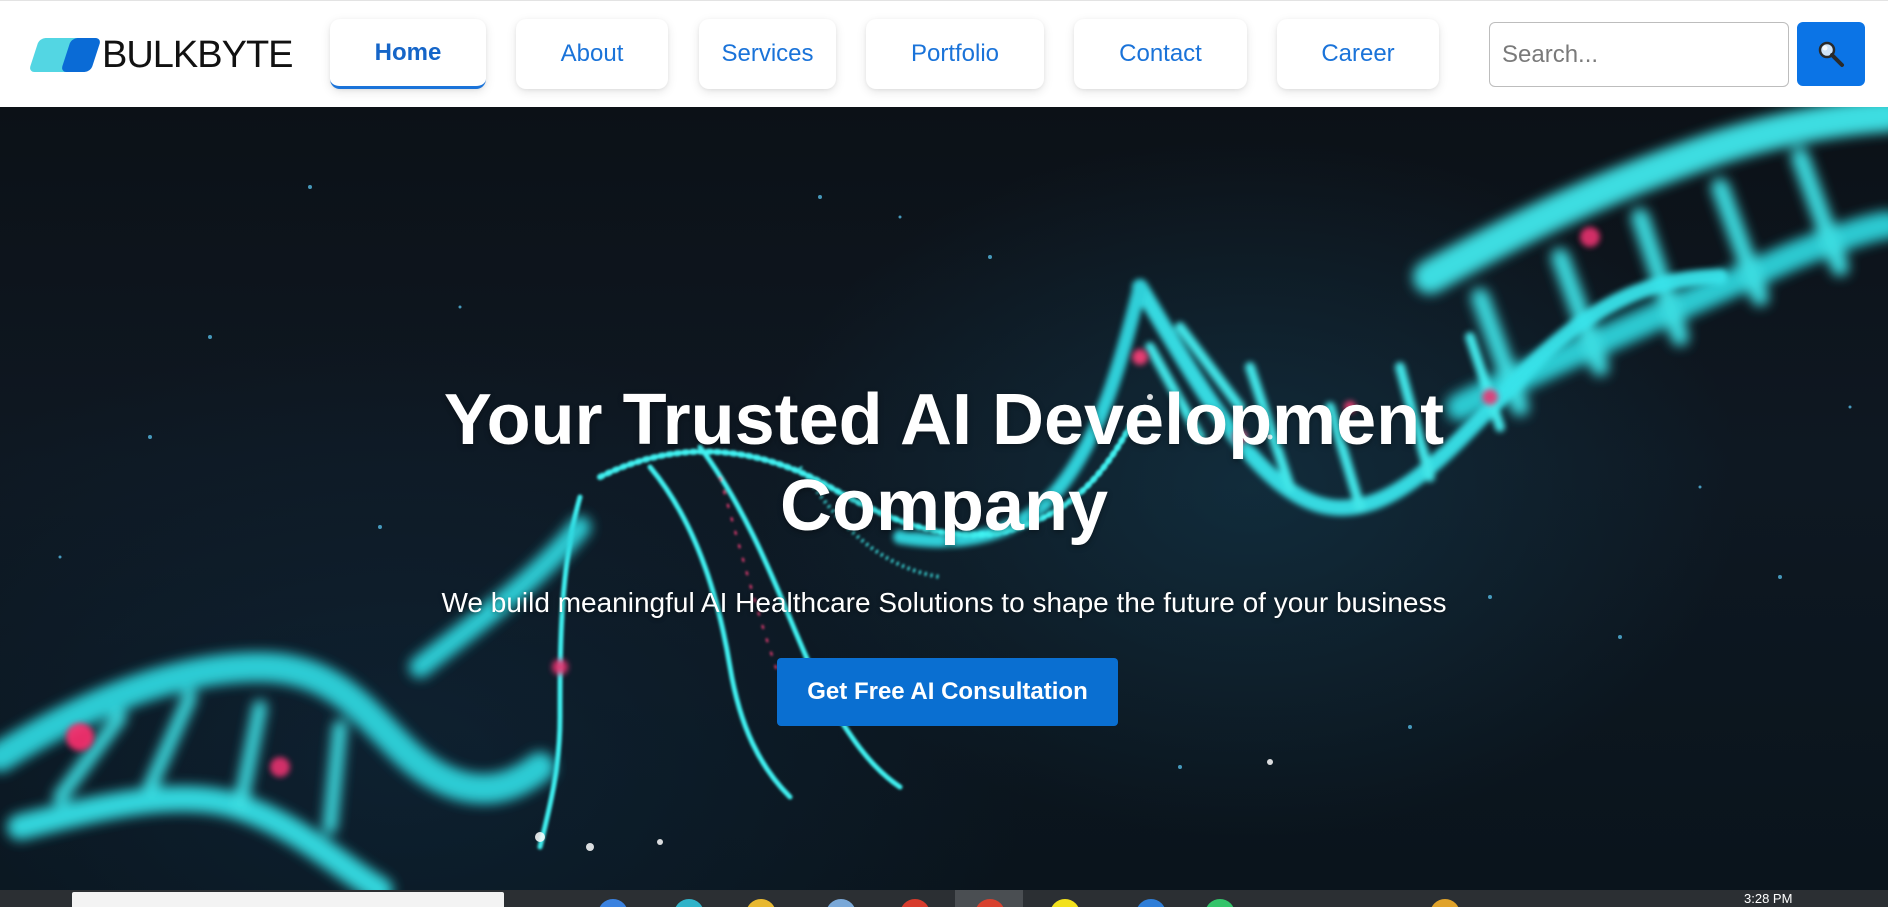 The image size is (1888, 907). I want to click on magnifier-icon, so click(1831, 54).